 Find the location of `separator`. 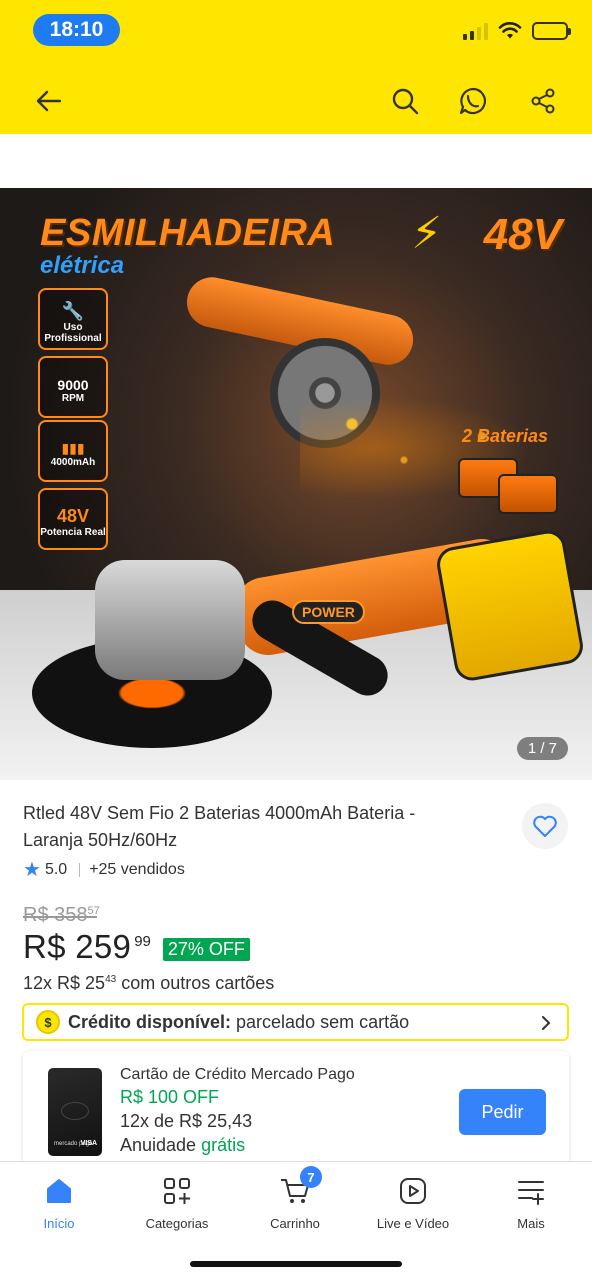

separator is located at coordinates (80, 869).